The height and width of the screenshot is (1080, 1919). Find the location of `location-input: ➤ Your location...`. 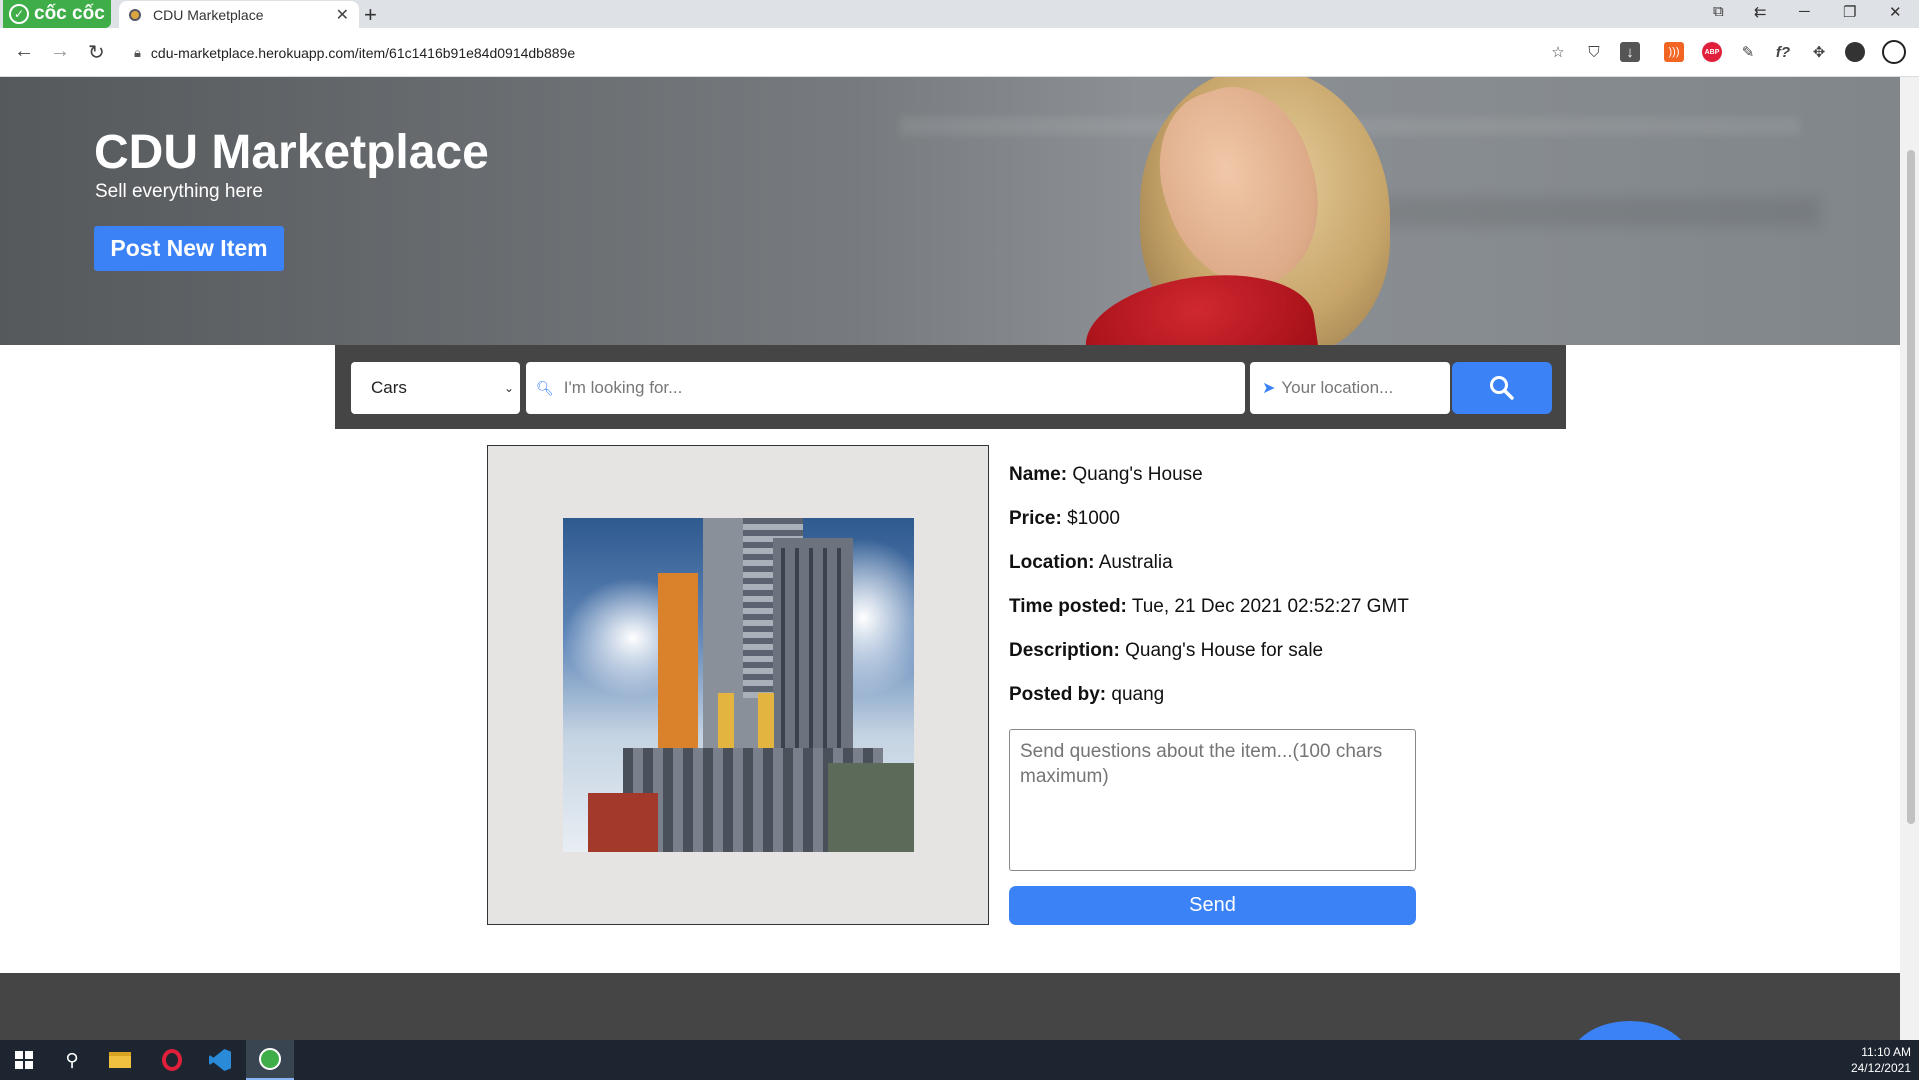

location-input: ➤ Your location... is located at coordinates (1350, 388).